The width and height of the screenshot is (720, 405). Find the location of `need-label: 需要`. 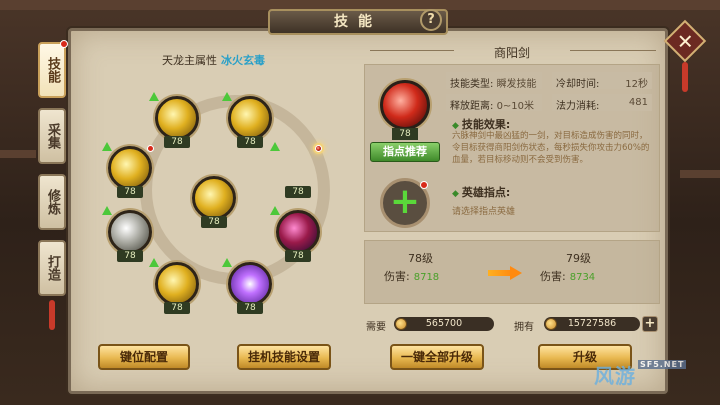

need-label: 需要 is located at coordinates (376, 327).